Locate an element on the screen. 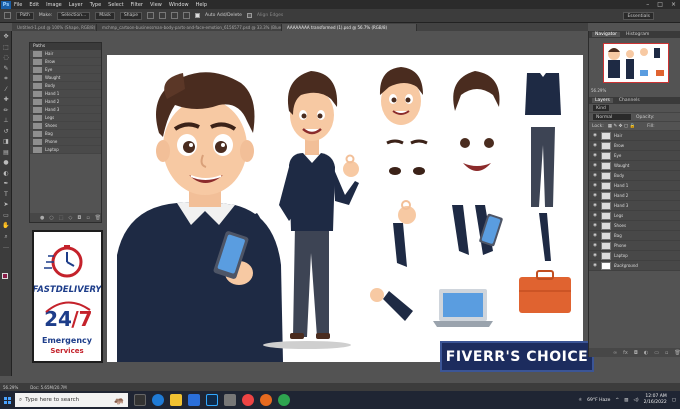 The height and width of the screenshot is (409, 680). tab-untitled: Untitled-1.psd @ 100% (Shape, RGB/8) is located at coordinates (54, 27).